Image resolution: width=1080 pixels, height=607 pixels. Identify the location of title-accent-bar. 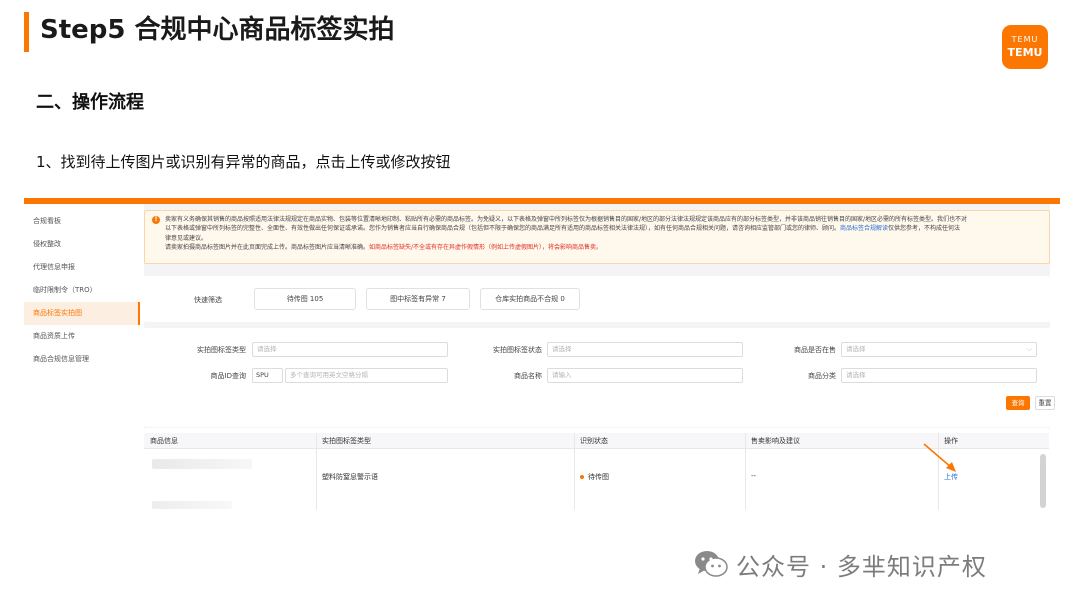
(26, 32).